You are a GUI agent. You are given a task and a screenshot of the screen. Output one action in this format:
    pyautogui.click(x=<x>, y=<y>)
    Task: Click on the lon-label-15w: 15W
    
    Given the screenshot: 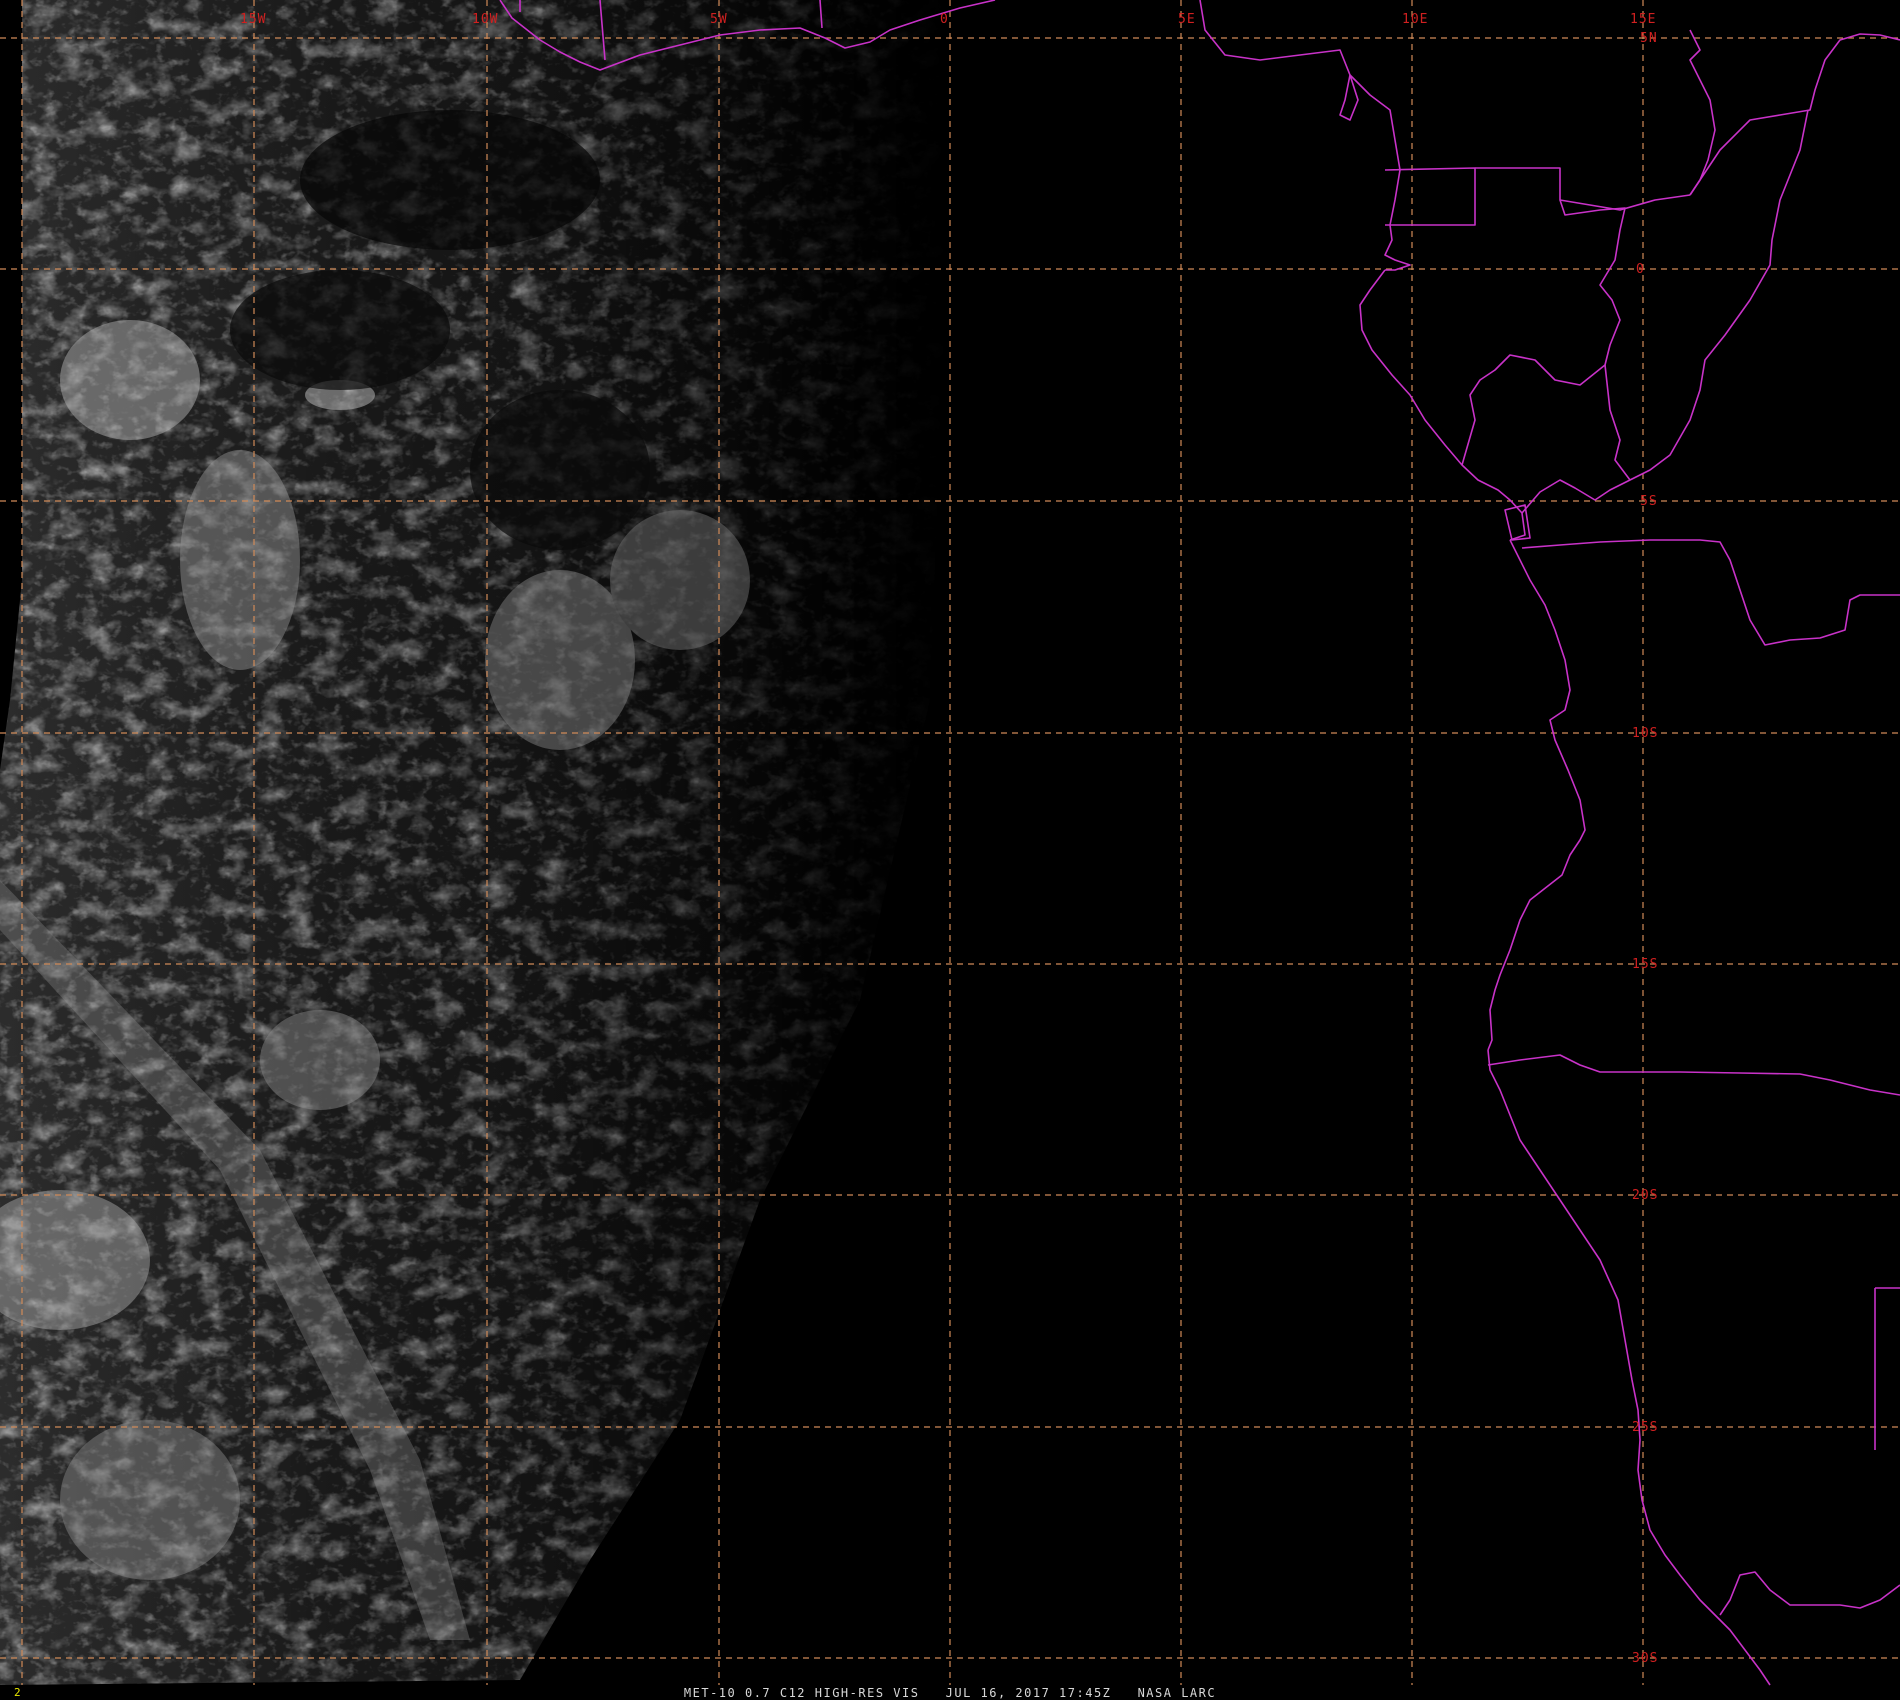 What is the action you would take?
    pyautogui.click(x=253, y=19)
    